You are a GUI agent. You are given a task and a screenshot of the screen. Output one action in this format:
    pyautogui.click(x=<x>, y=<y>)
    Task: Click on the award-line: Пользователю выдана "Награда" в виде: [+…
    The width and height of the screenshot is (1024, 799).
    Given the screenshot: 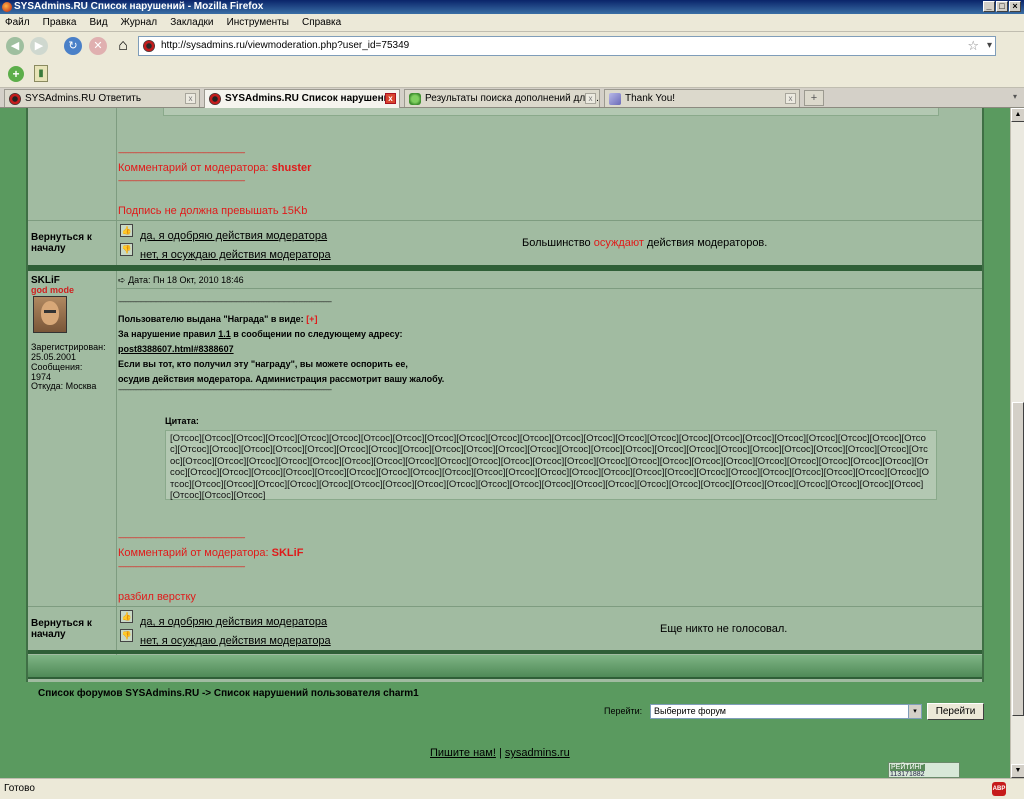 What is the action you would take?
    pyautogui.click(x=218, y=319)
    